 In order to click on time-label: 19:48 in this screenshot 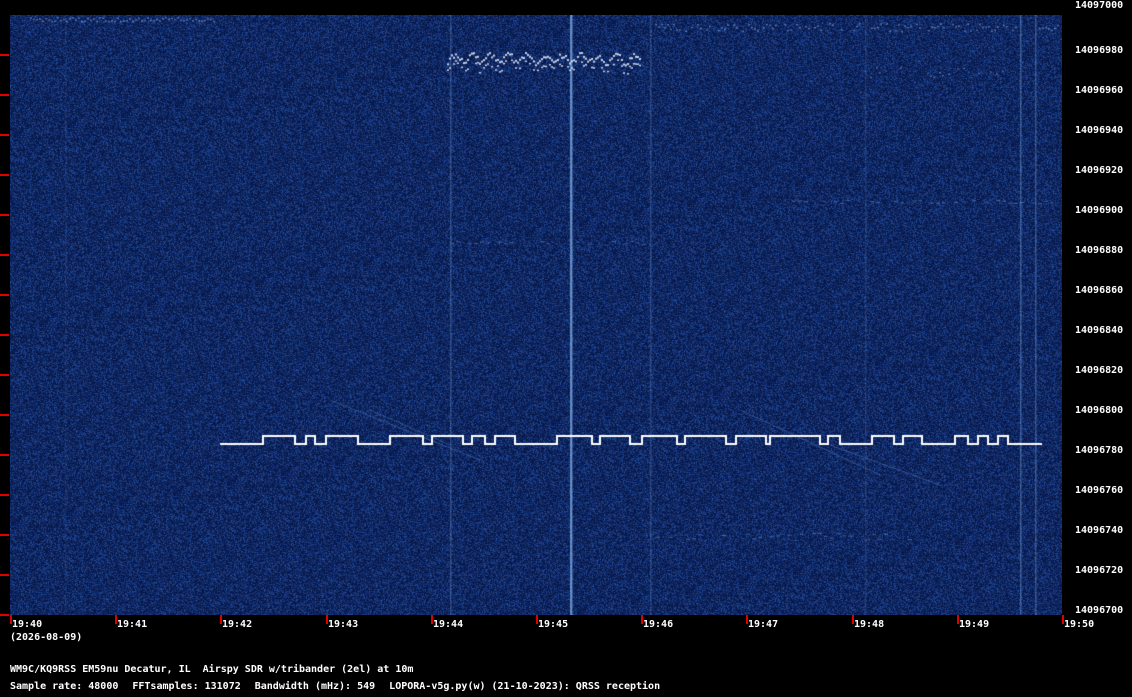, I will do `click(869, 624)`.